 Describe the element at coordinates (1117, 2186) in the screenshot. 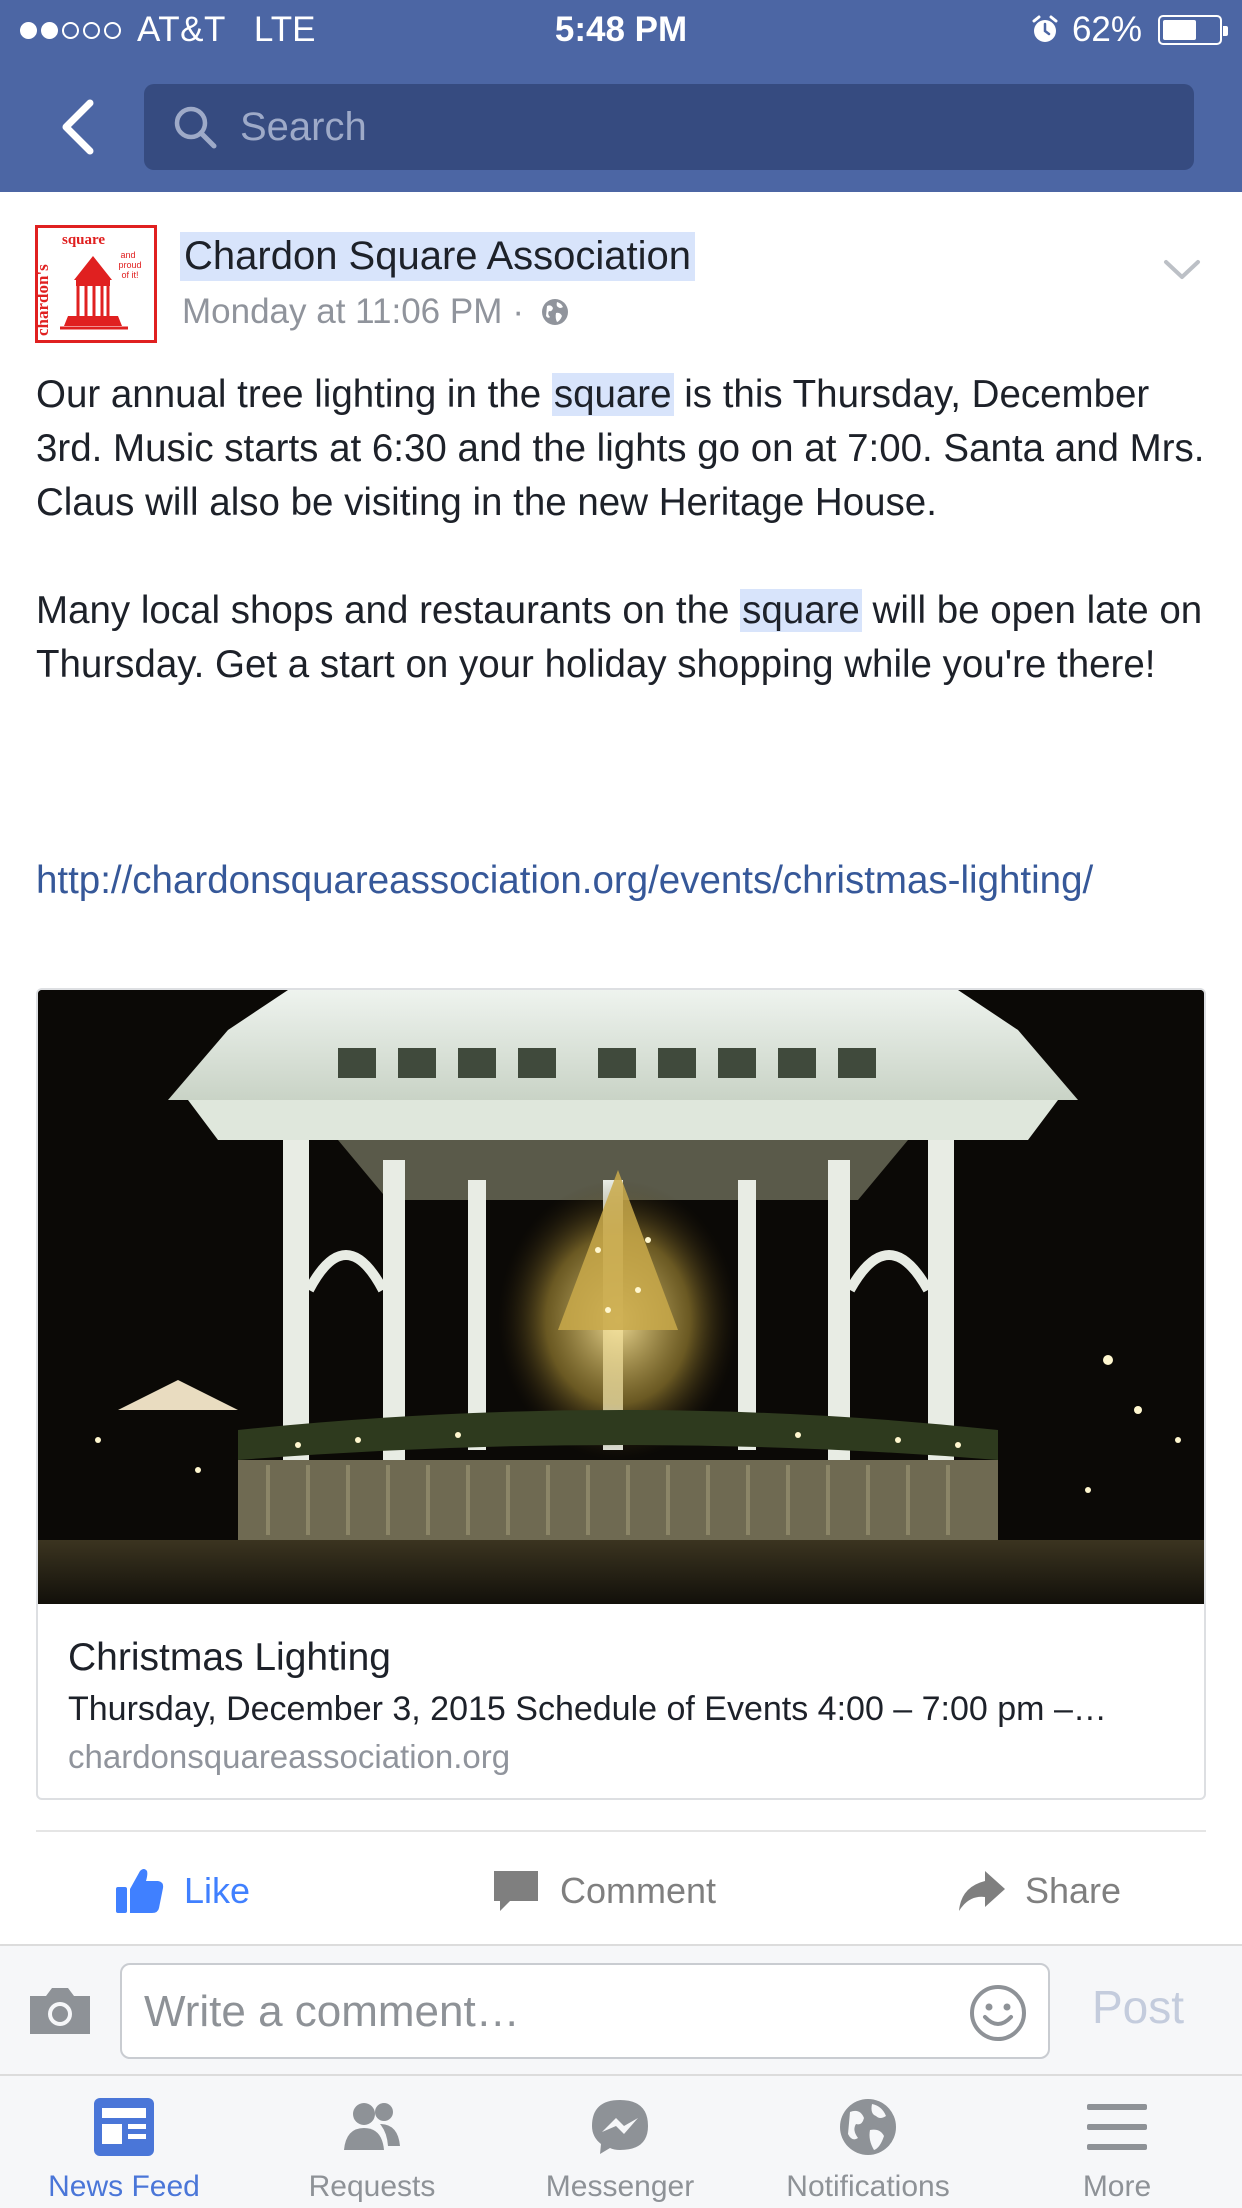

I see `tab-label: More` at that location.